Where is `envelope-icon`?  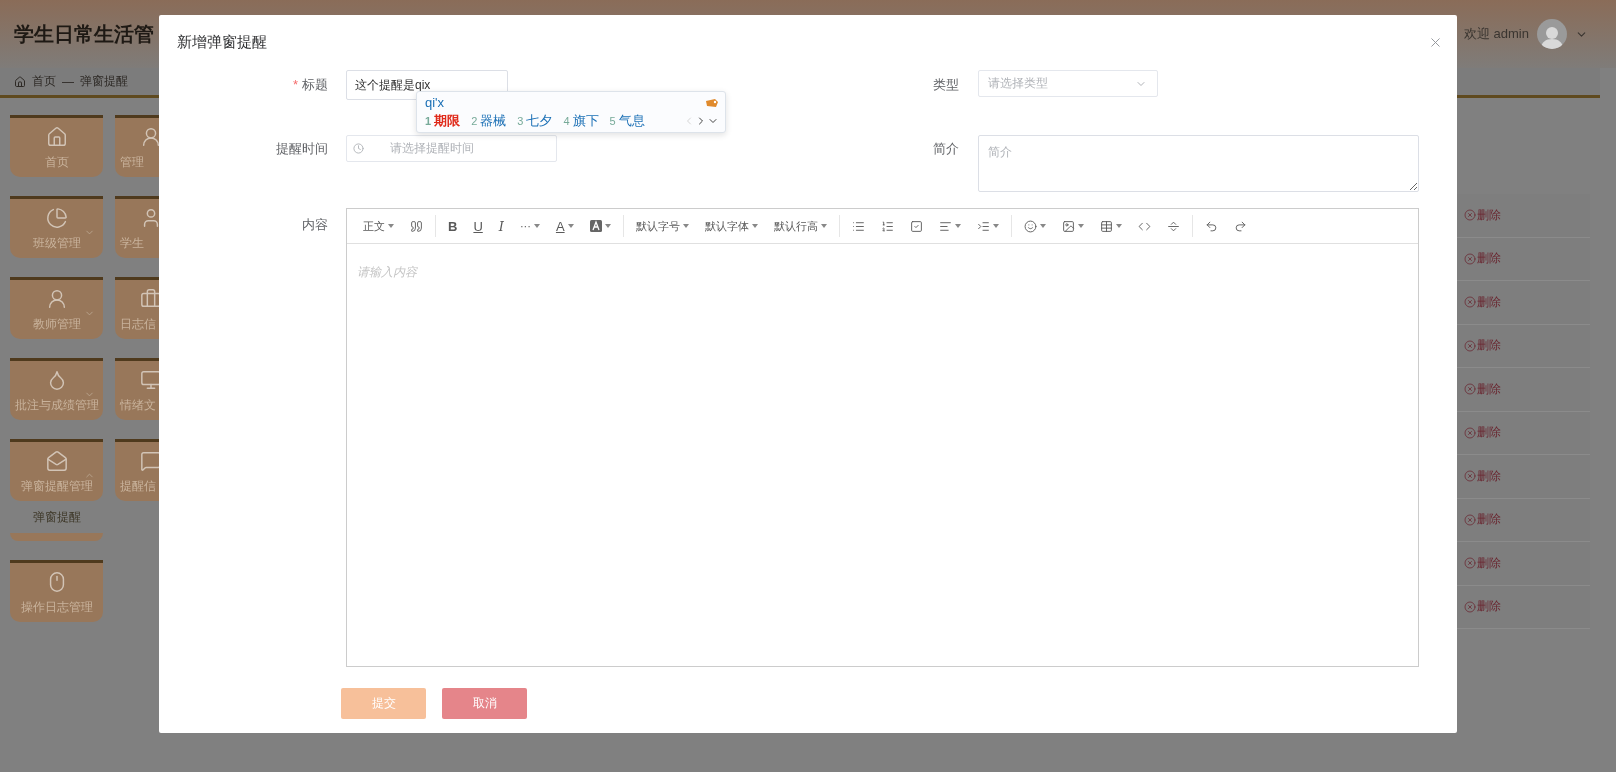 envelope-icon is located at coordinates (56, 461).